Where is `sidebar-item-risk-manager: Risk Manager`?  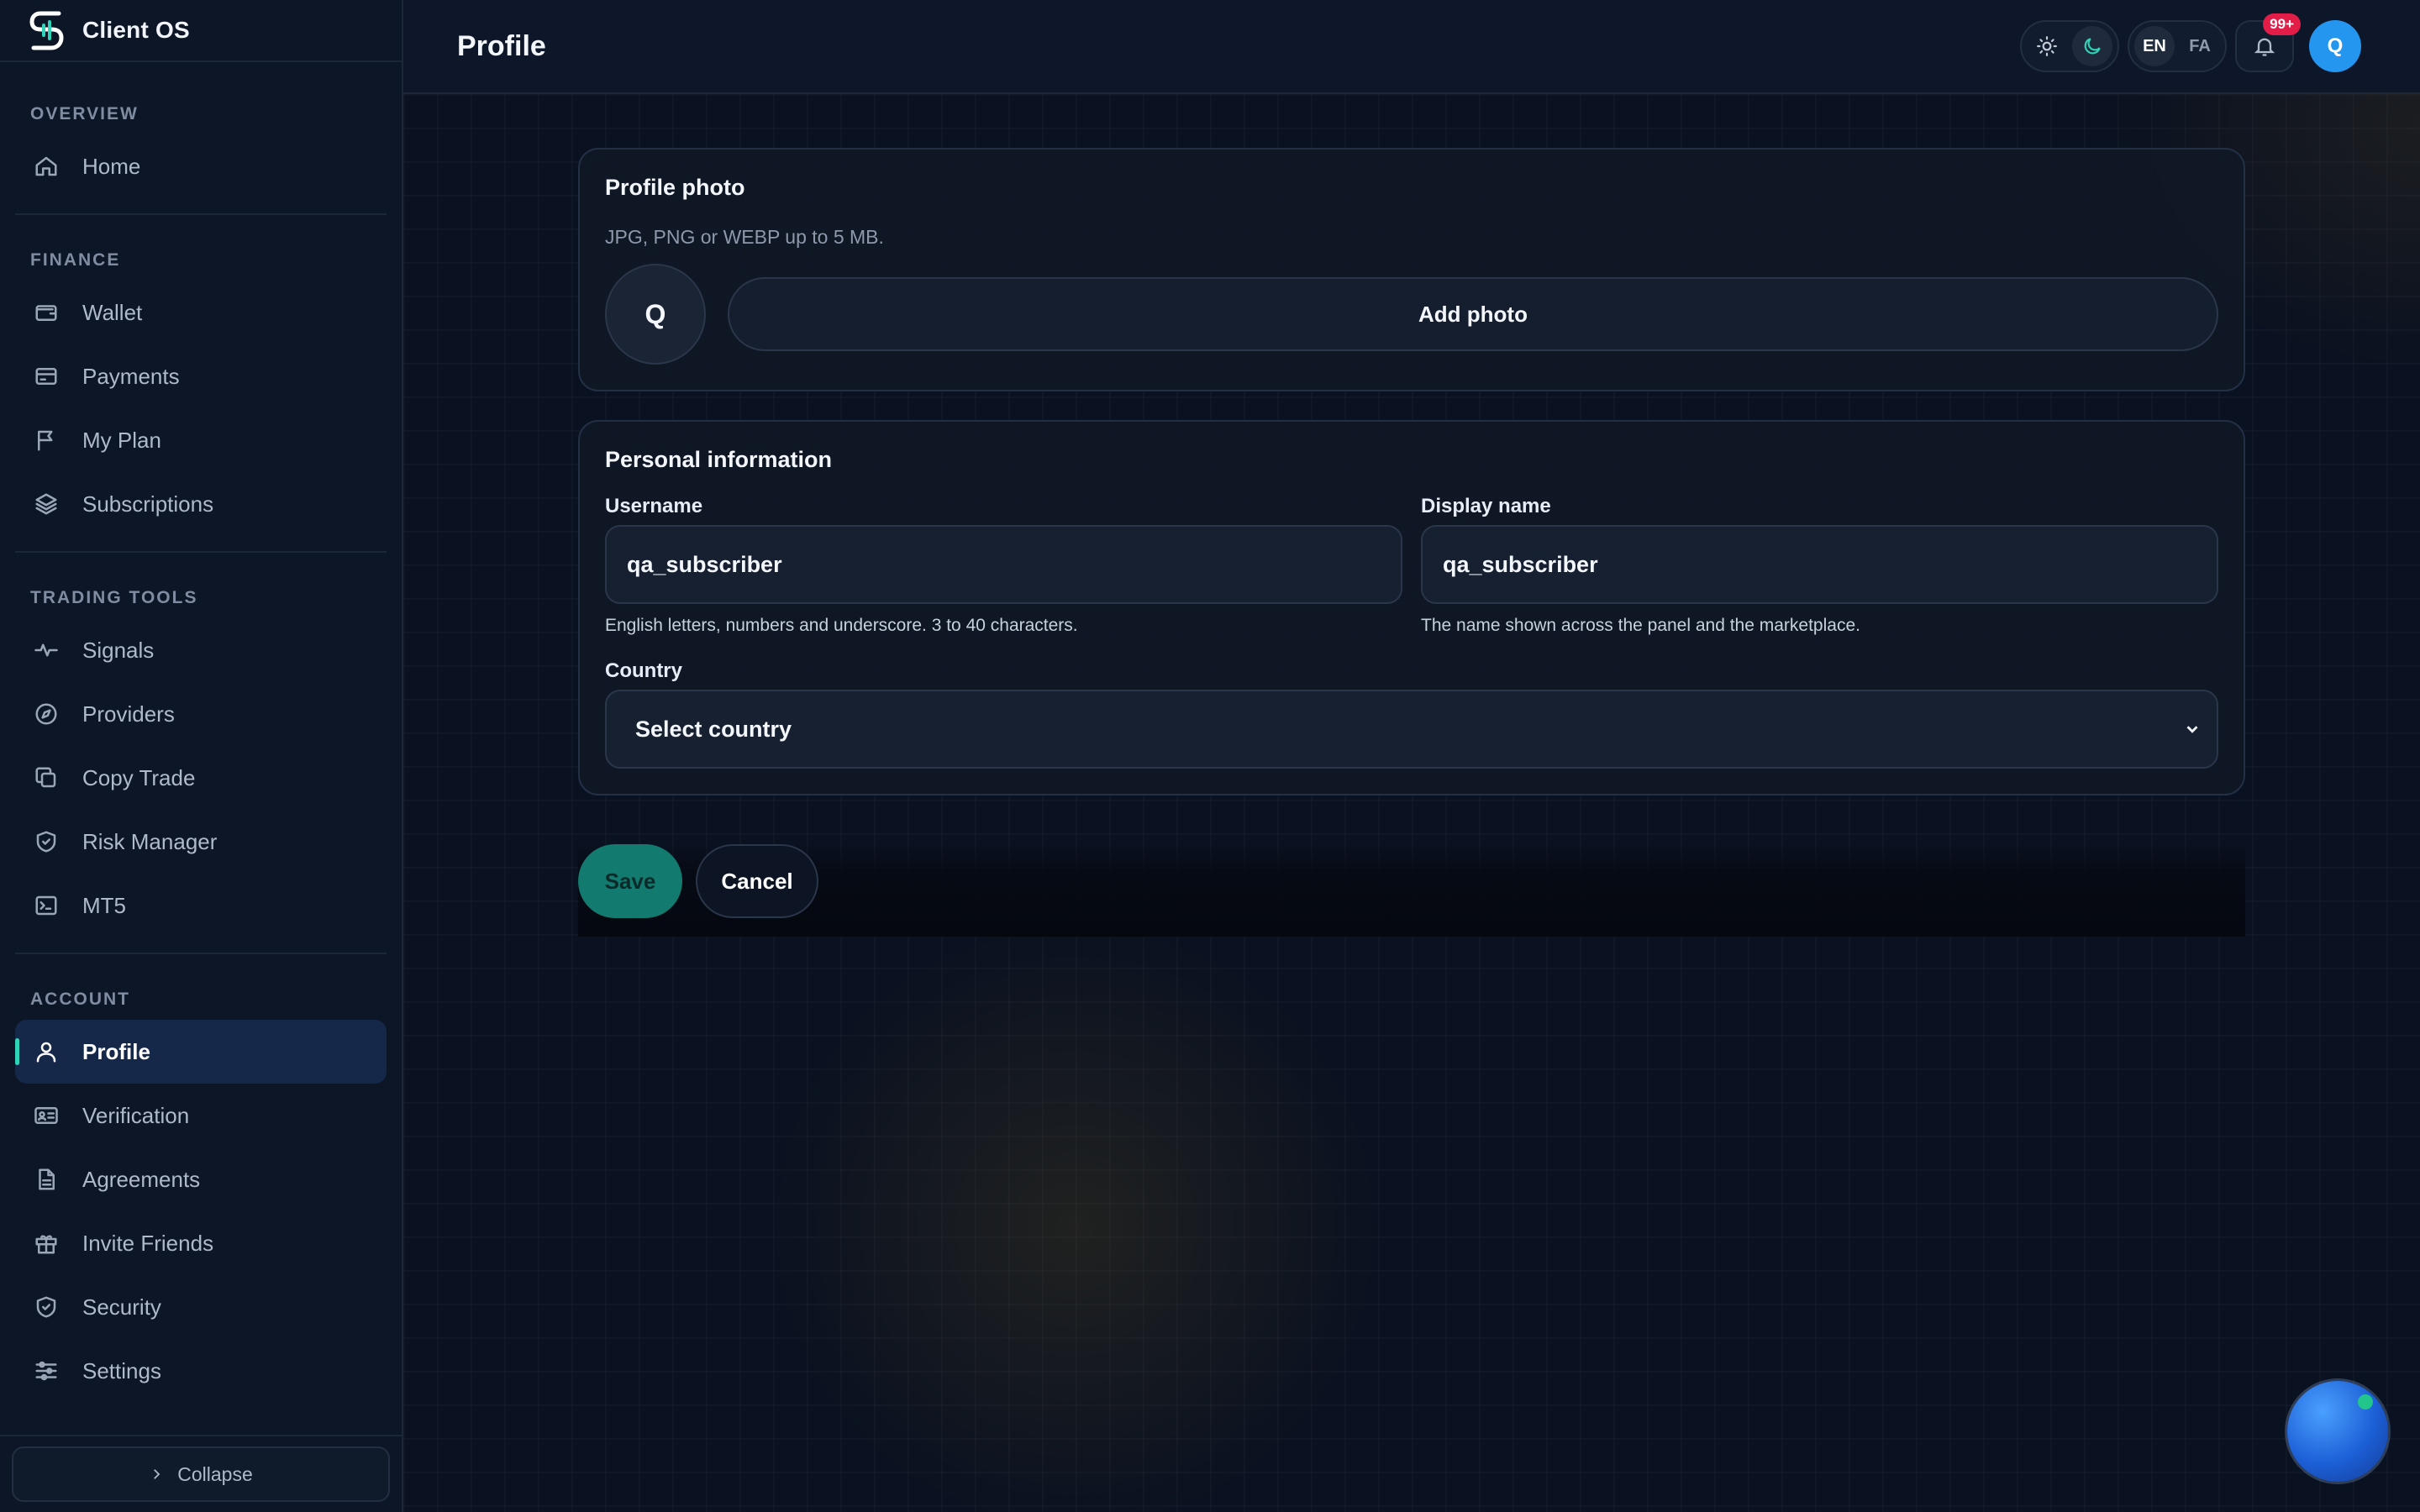 sidebar-item-risk-manager: Risk Manager is located at coordinates (201, 842).